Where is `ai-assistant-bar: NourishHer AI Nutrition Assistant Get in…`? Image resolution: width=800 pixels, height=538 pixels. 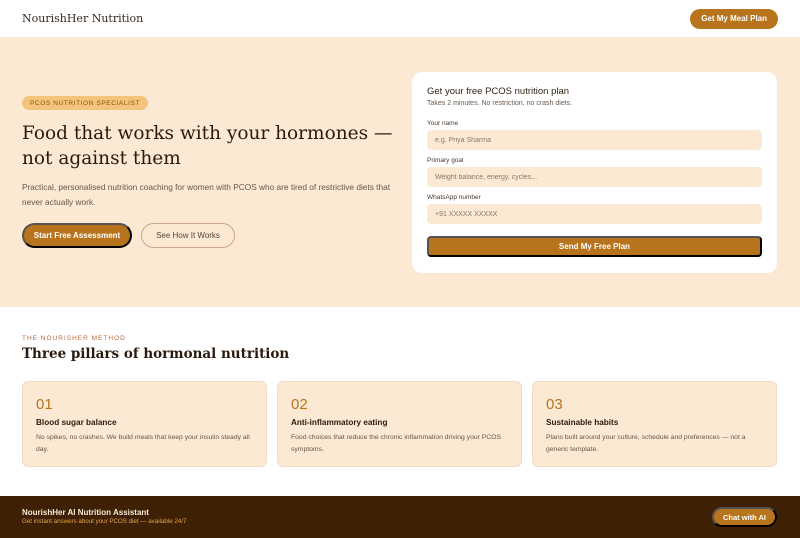 ai-assistant-bar: NourishHer AI Nutrition Assistant Get in… is located at coordinates (400, 517).